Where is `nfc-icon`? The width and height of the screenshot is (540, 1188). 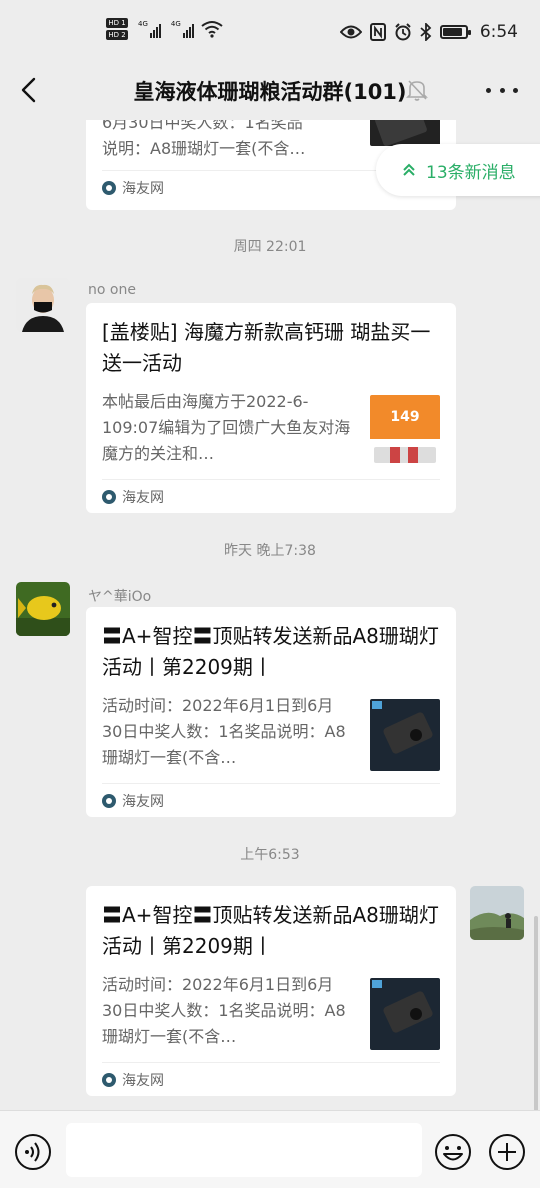
nfc-icon is located at coordinates (377, 32).